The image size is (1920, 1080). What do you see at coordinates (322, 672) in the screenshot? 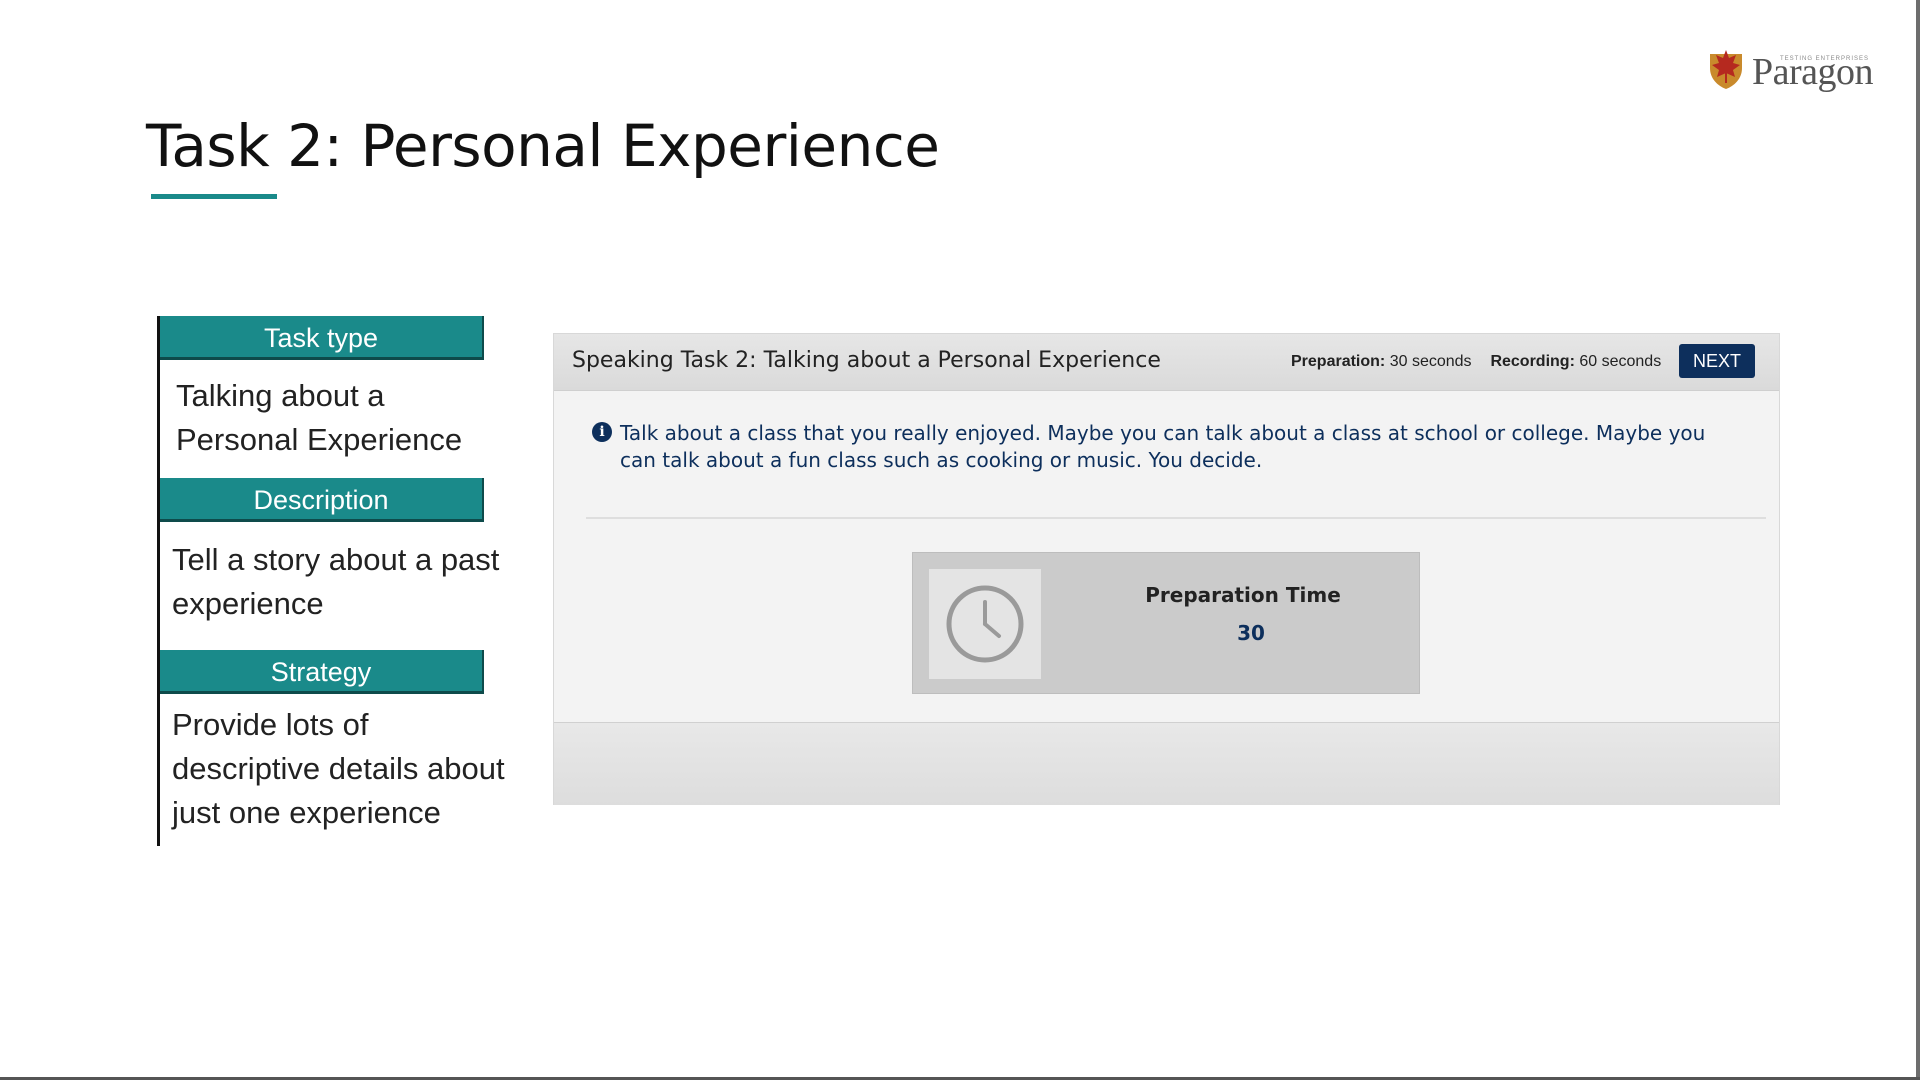
I see `strategy-header: Strategy` at bounding box center [322, 672].